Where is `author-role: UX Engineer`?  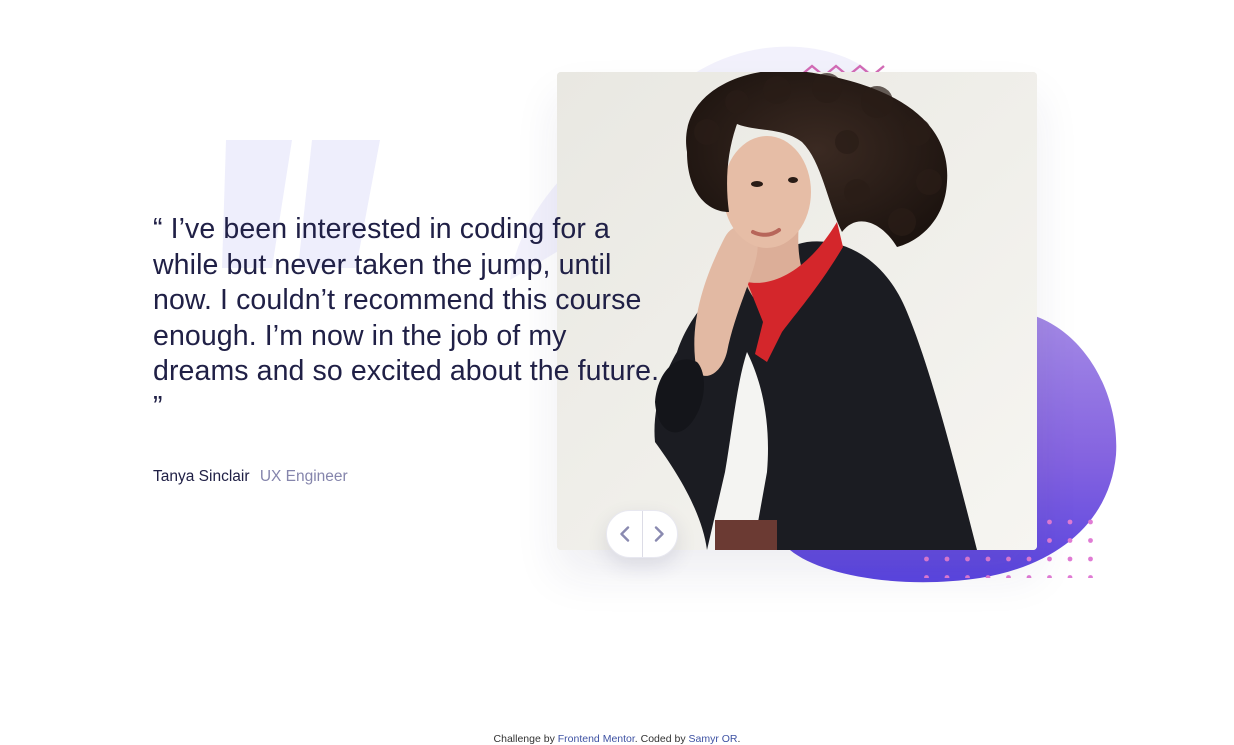
author-role: UX Engineer is located at coordinates (303, 476).